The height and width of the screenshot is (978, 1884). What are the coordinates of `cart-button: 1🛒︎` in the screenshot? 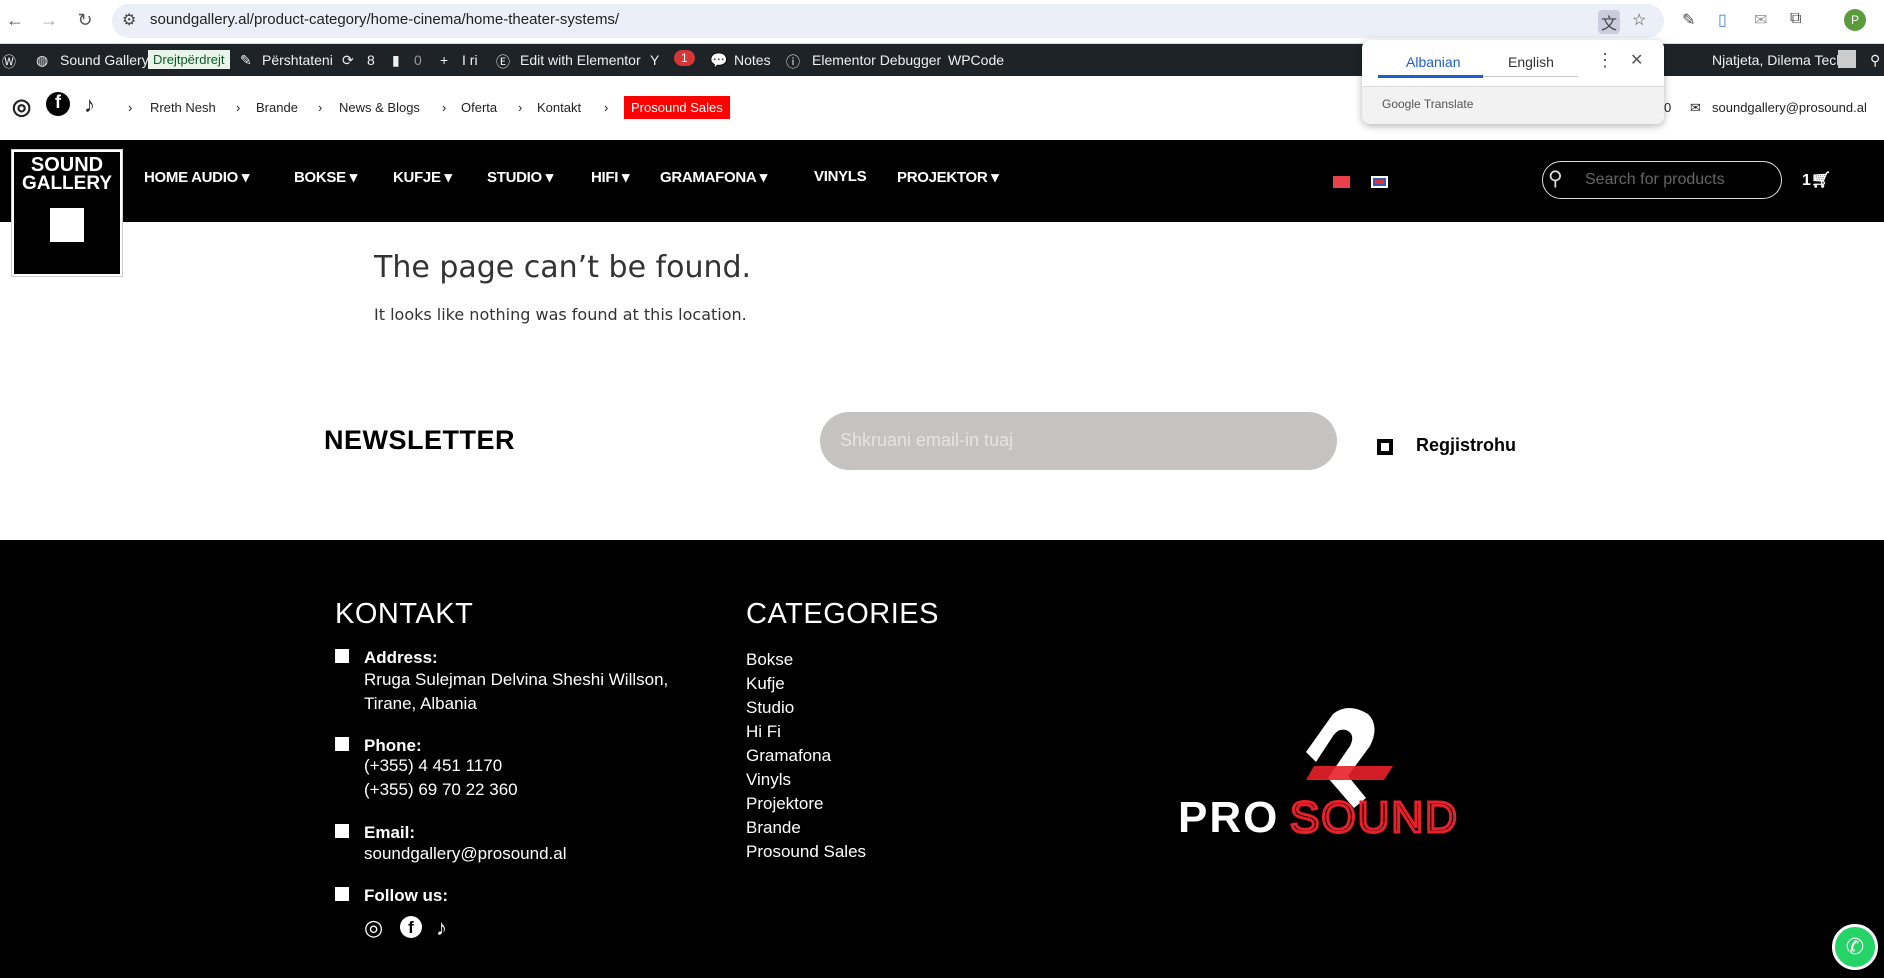 It's located at (1816, 180).